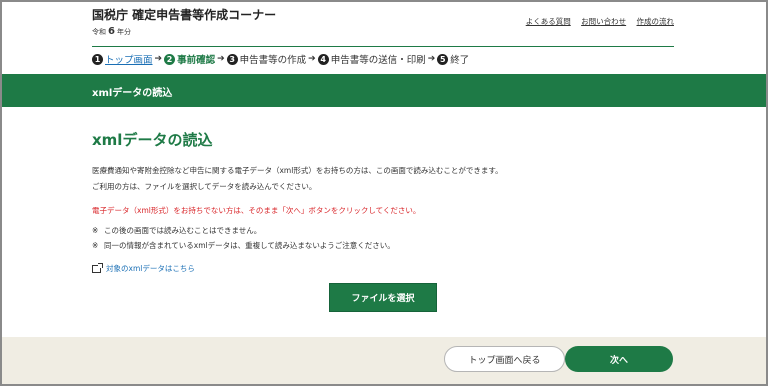  I want to click on faq-link: よくある質問, so click(548, 21).